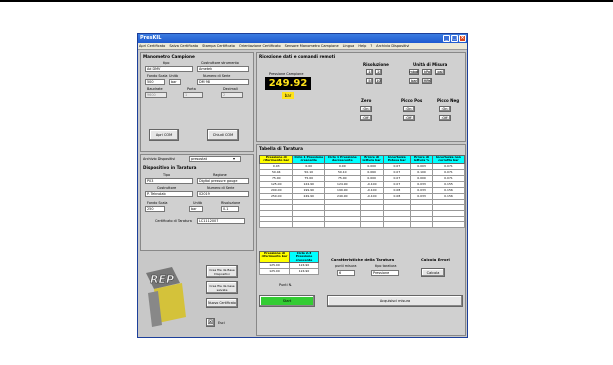 The height and width of the screenshot is (365, 613). Describe the element at coordinates (288, 83) in the screenshot. I see `pressure-display: 249.92` at that location.